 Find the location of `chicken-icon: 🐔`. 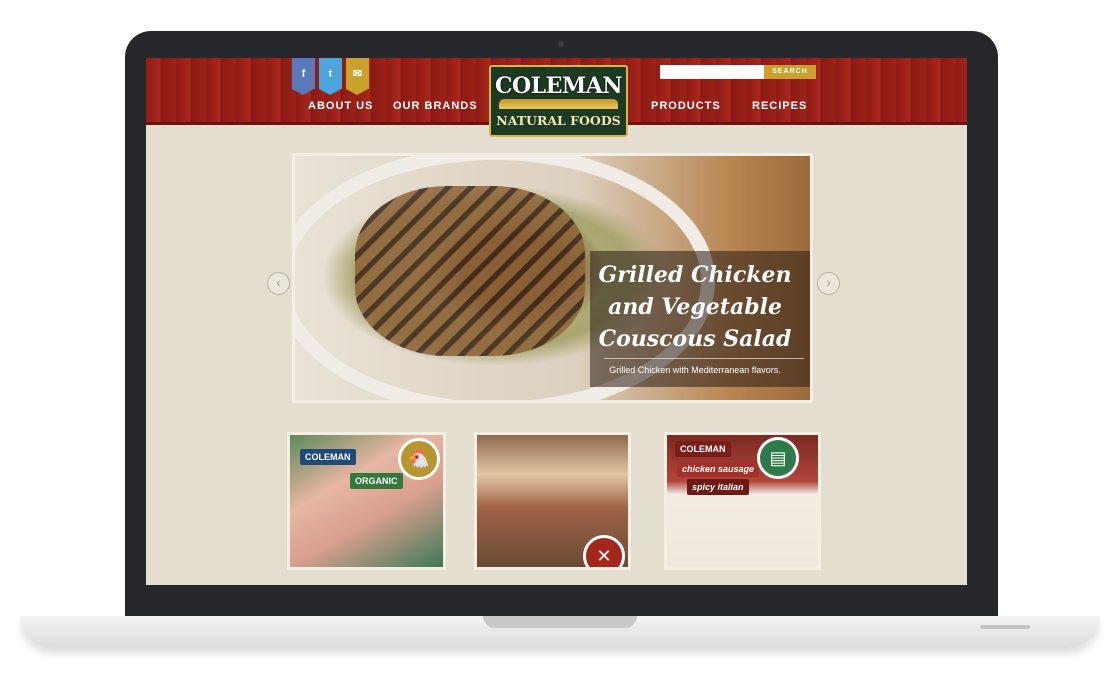

chicken-icon: 🐔 is located at coordinates (419, 459).